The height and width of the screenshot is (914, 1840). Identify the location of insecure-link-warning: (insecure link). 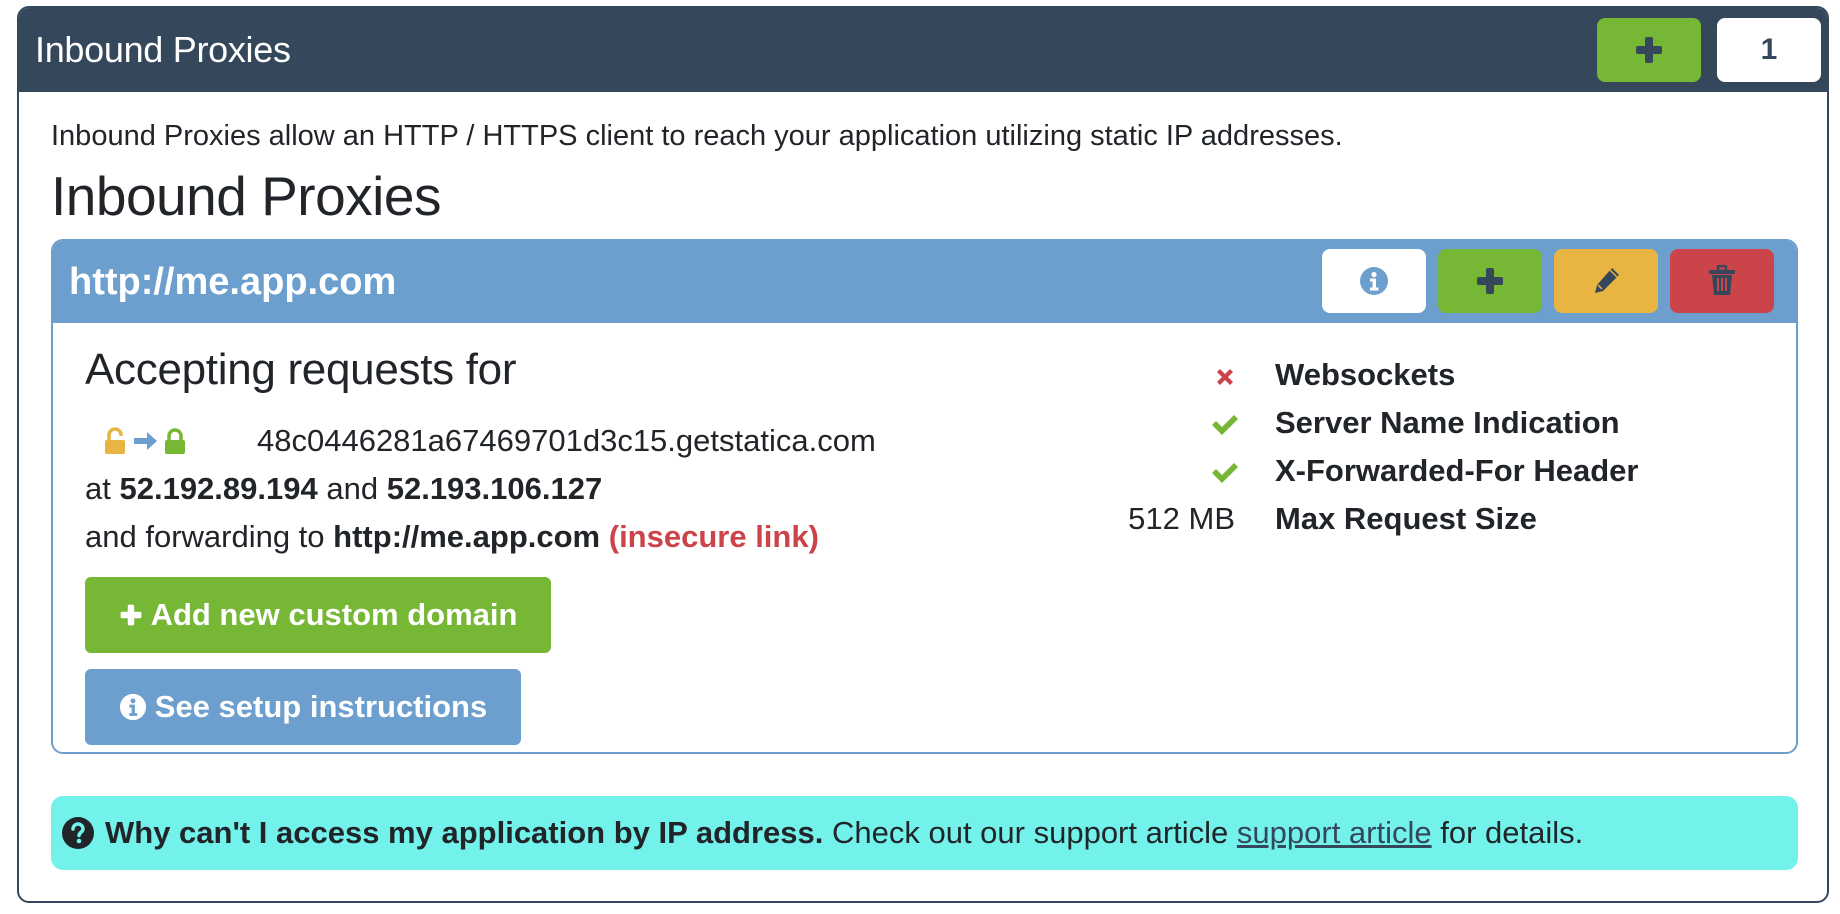
(713, 536).